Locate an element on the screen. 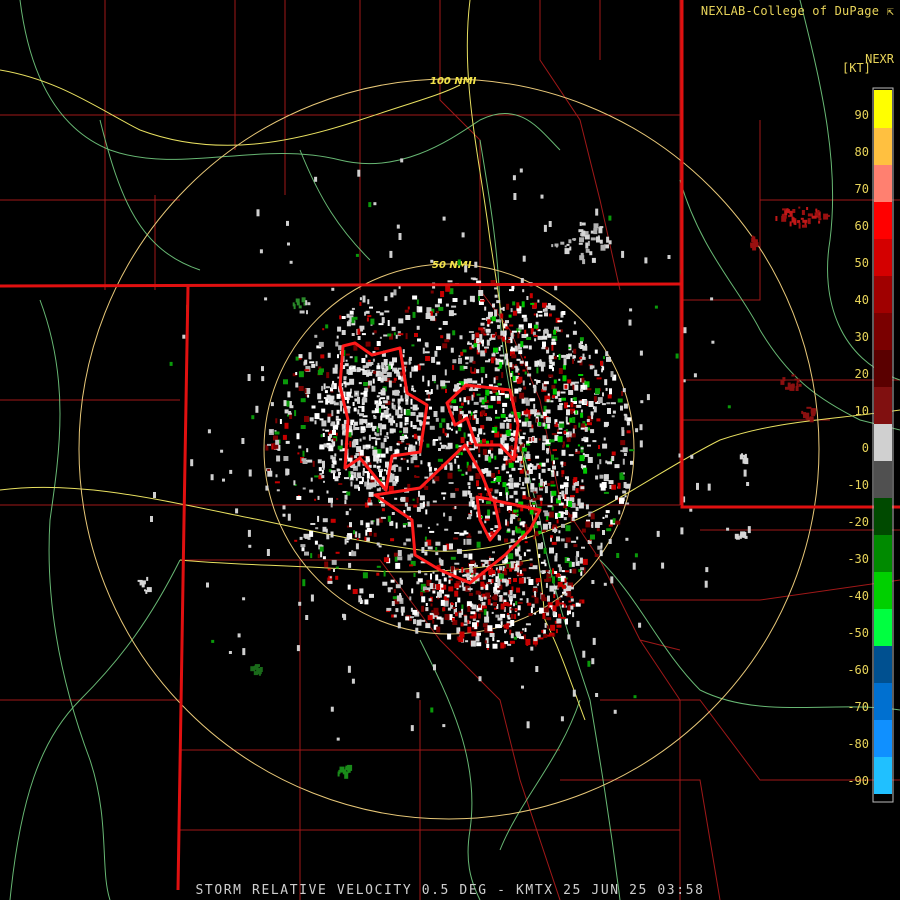 The height and width of the screenshot is (900, 900). scale-units: [KT] is located at coordinates (856, 68).